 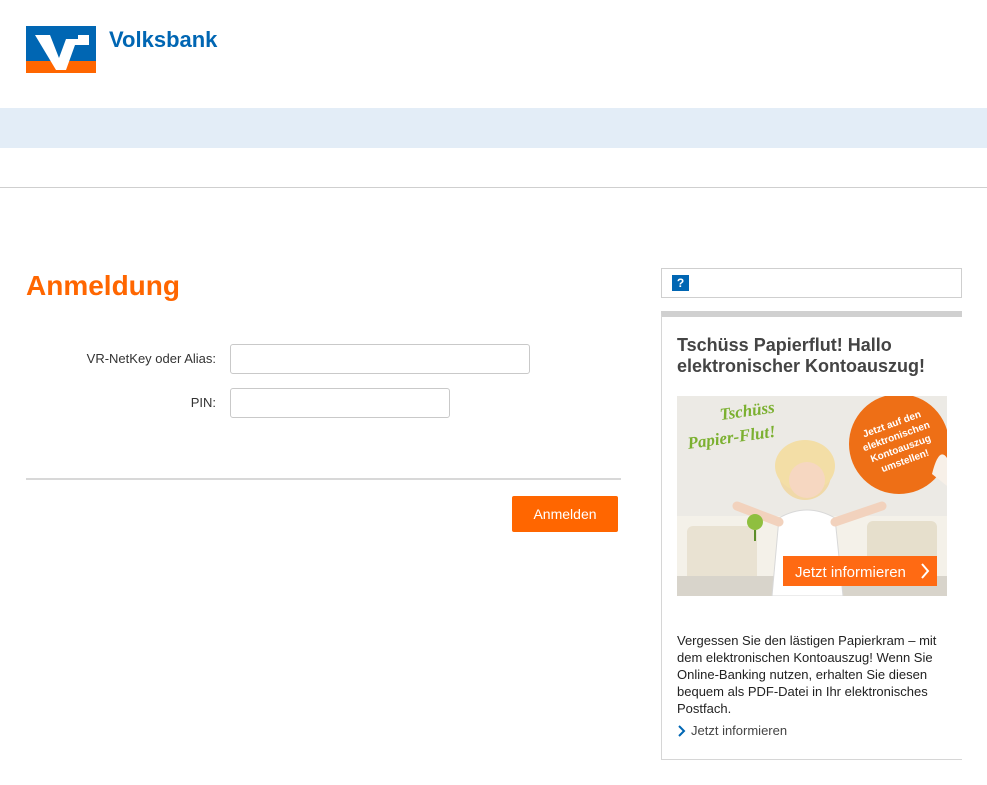 What do you see at coordinates (493, 54) in the screenshot?
I see `header: Volksbank` at bounding box center [493, 54].